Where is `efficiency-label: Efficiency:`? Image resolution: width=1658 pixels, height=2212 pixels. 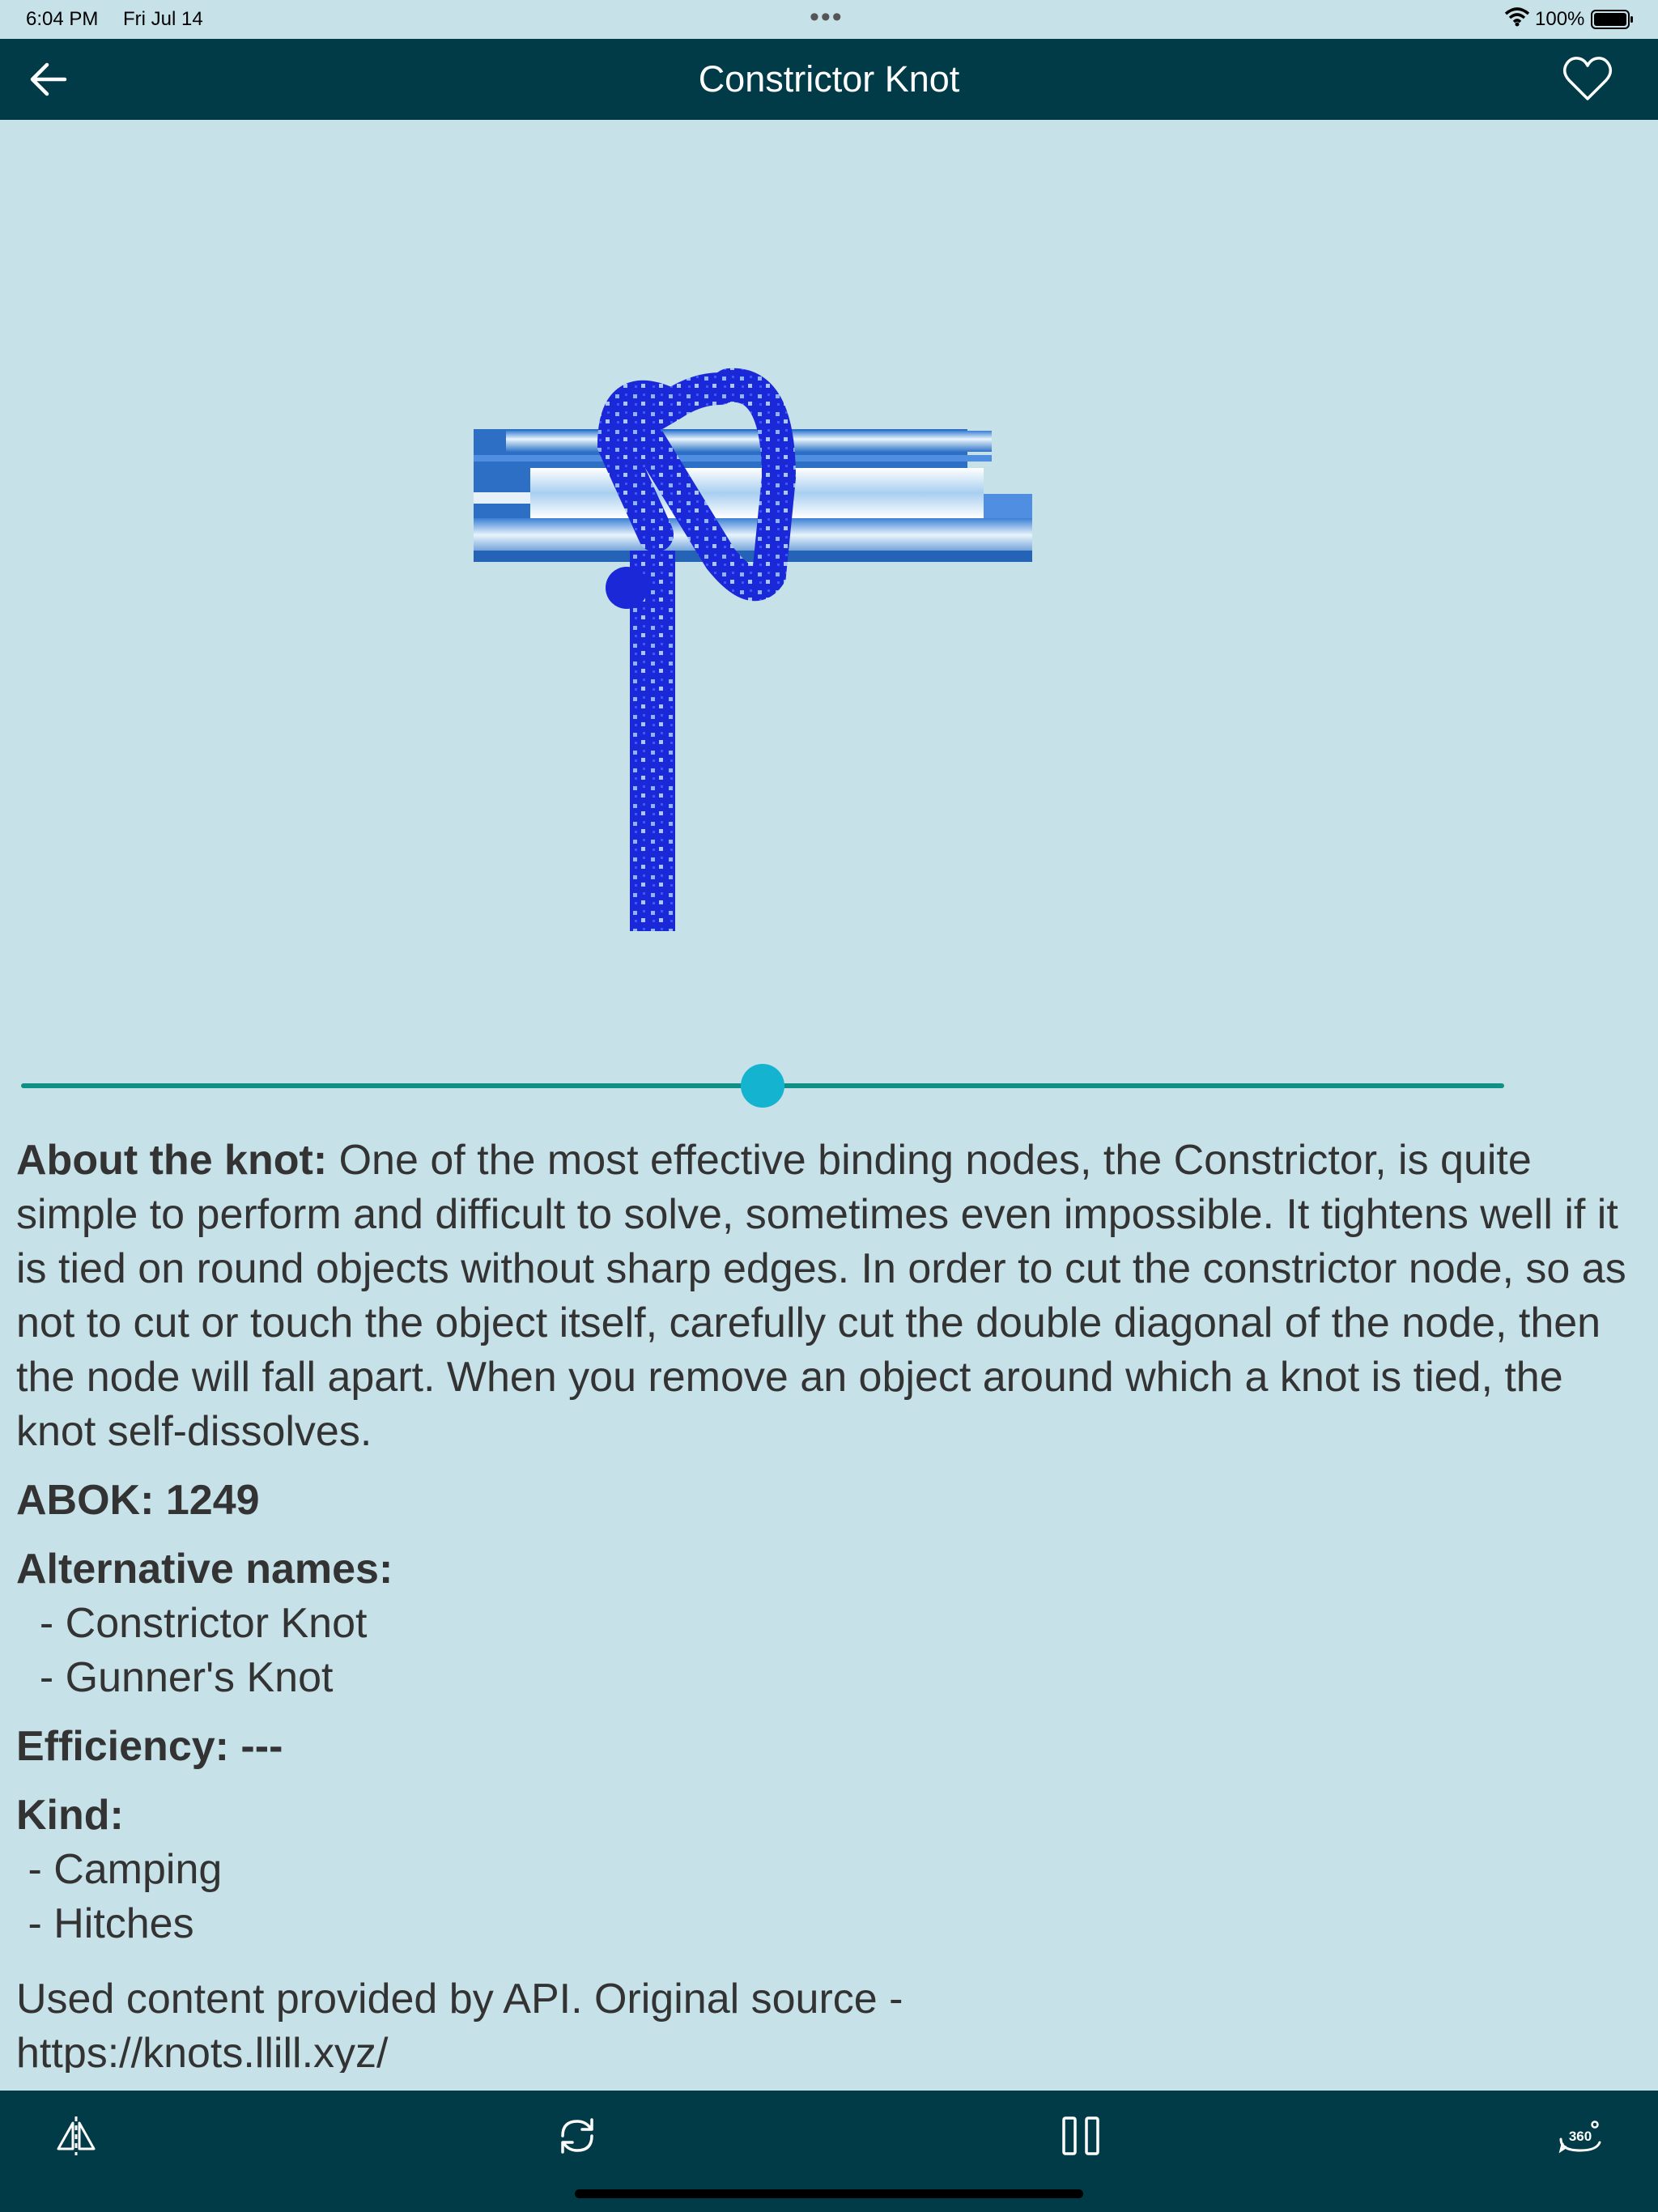
efficiency-label: Efficiency: is located at coordinates (122, 1746).